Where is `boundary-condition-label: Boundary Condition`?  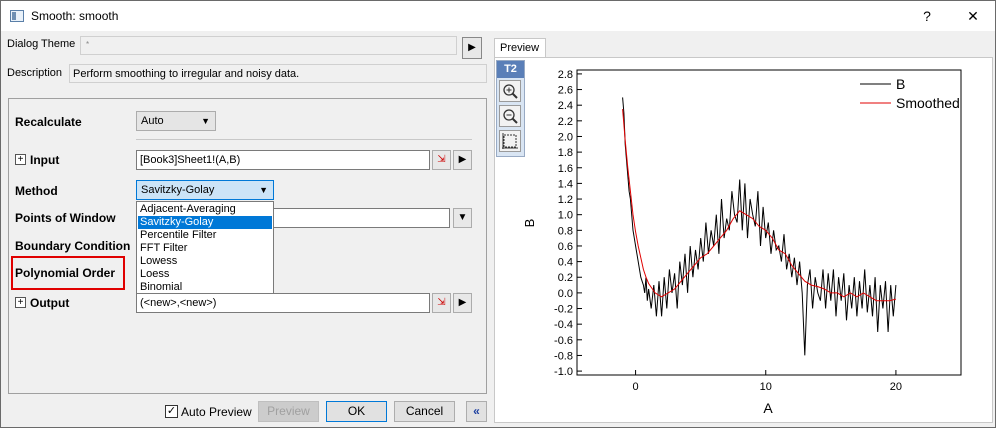 boundary-condition-label: Boundary Condition is located at coordinates (73, 246).